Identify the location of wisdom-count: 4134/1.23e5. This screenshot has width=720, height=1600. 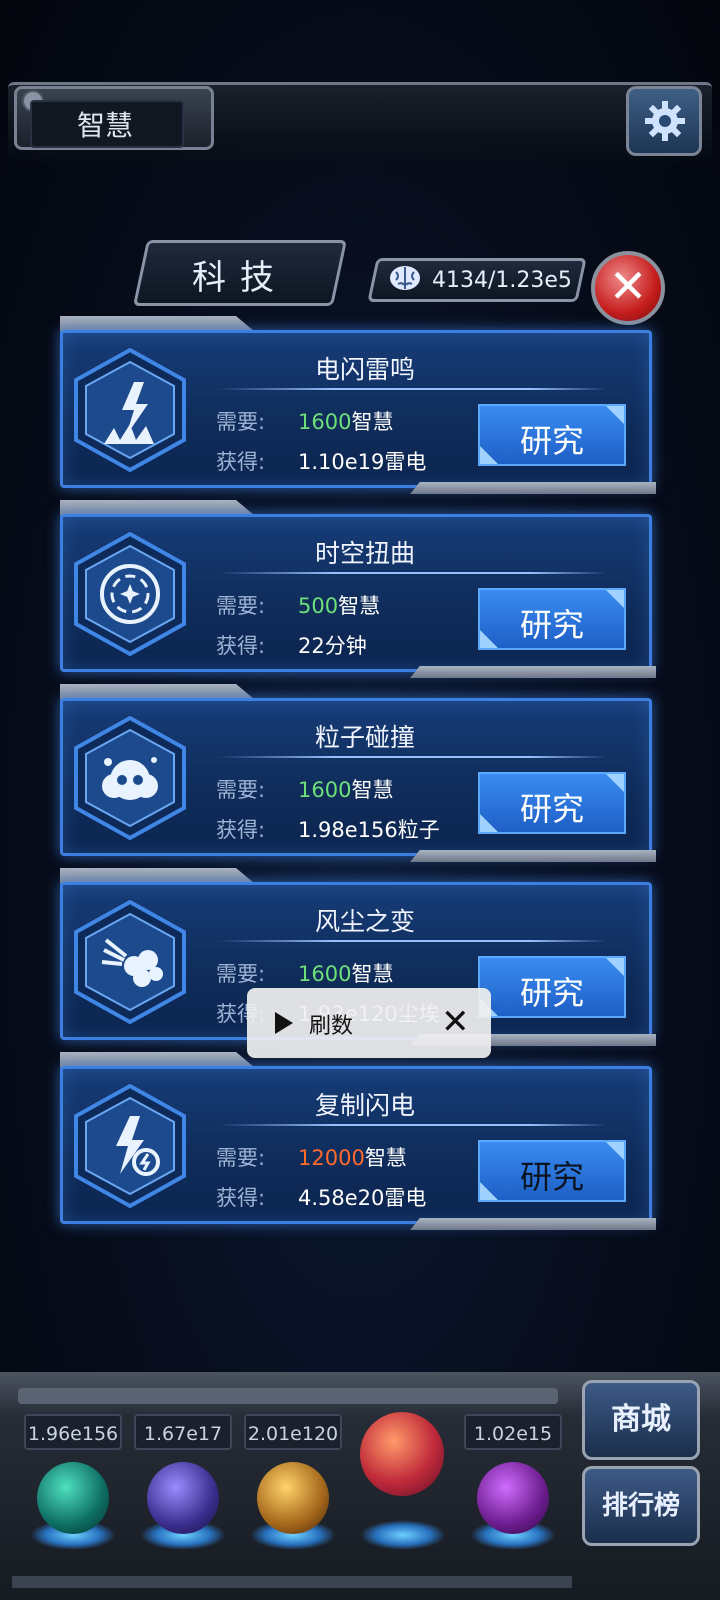
(502, 280).